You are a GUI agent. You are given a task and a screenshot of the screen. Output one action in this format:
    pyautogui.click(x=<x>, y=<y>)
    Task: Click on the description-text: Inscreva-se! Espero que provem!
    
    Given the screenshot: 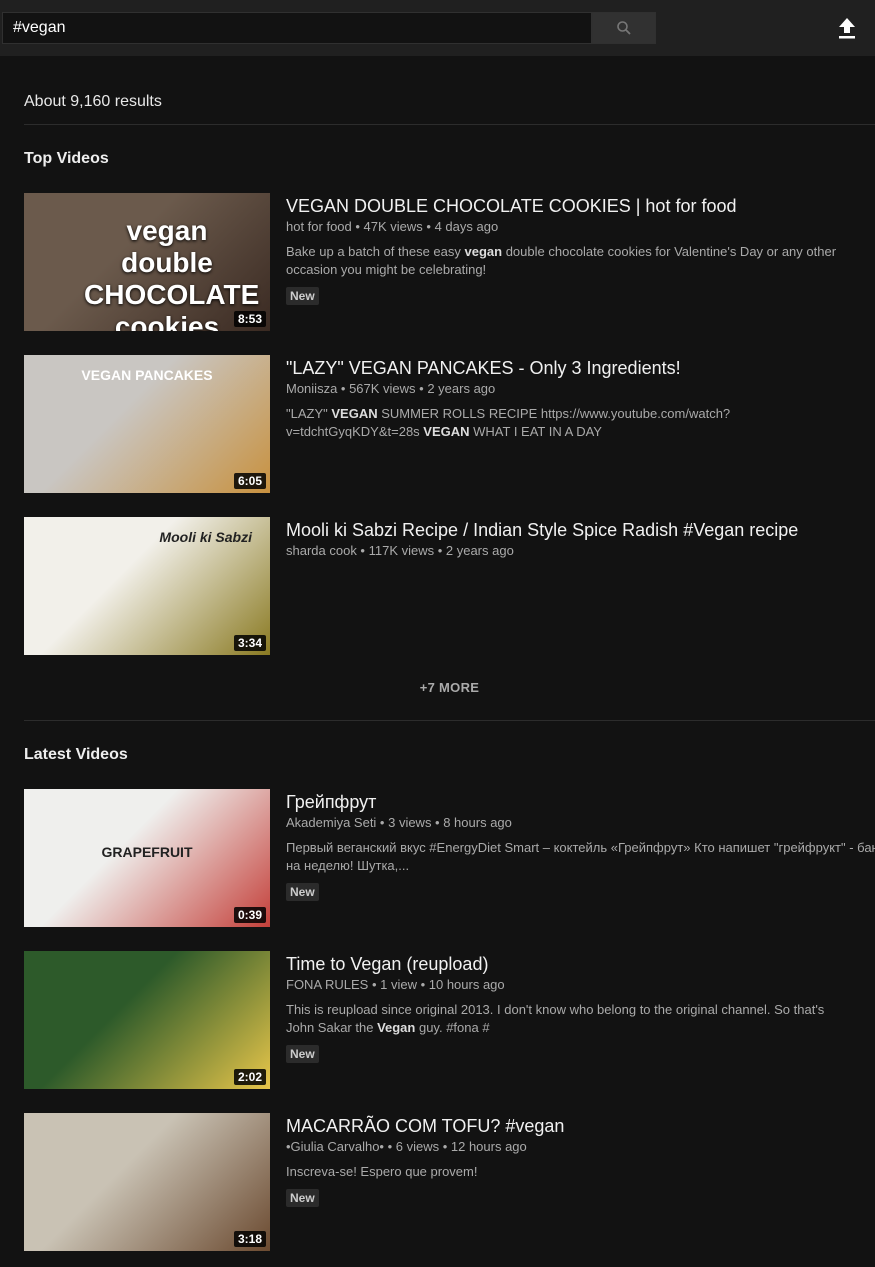 What is the action you would take?
    pyautogui.click(x=382, y=1171)
    